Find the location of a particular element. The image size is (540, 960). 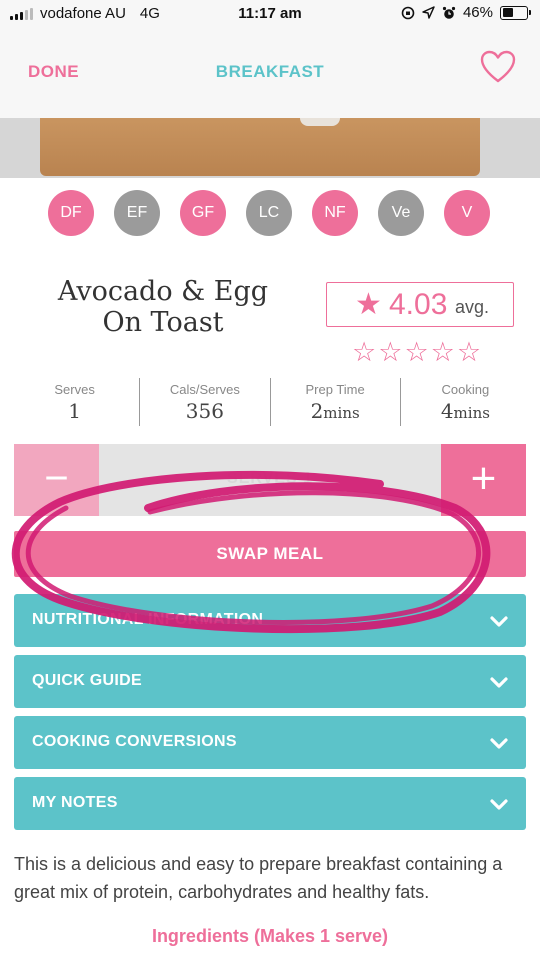

star-filled-icon: ★ is located at coordinates (368, 304).